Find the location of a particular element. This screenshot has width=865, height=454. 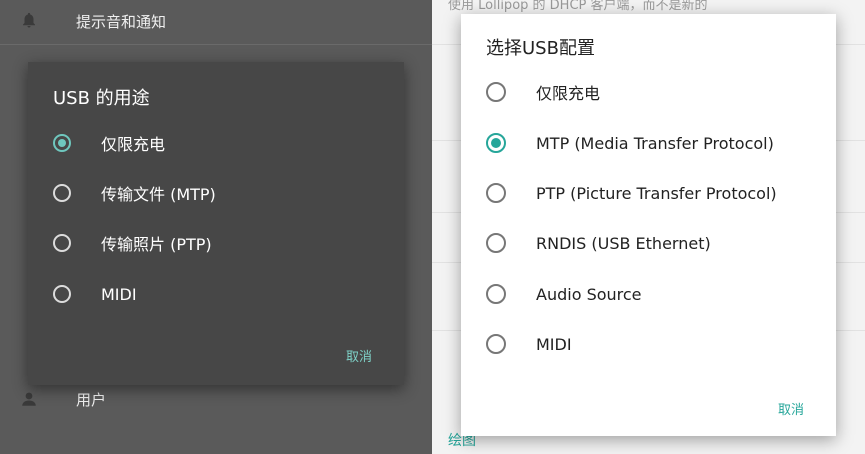

settings-item-users: 用户 is located at coordinates (91, 399).